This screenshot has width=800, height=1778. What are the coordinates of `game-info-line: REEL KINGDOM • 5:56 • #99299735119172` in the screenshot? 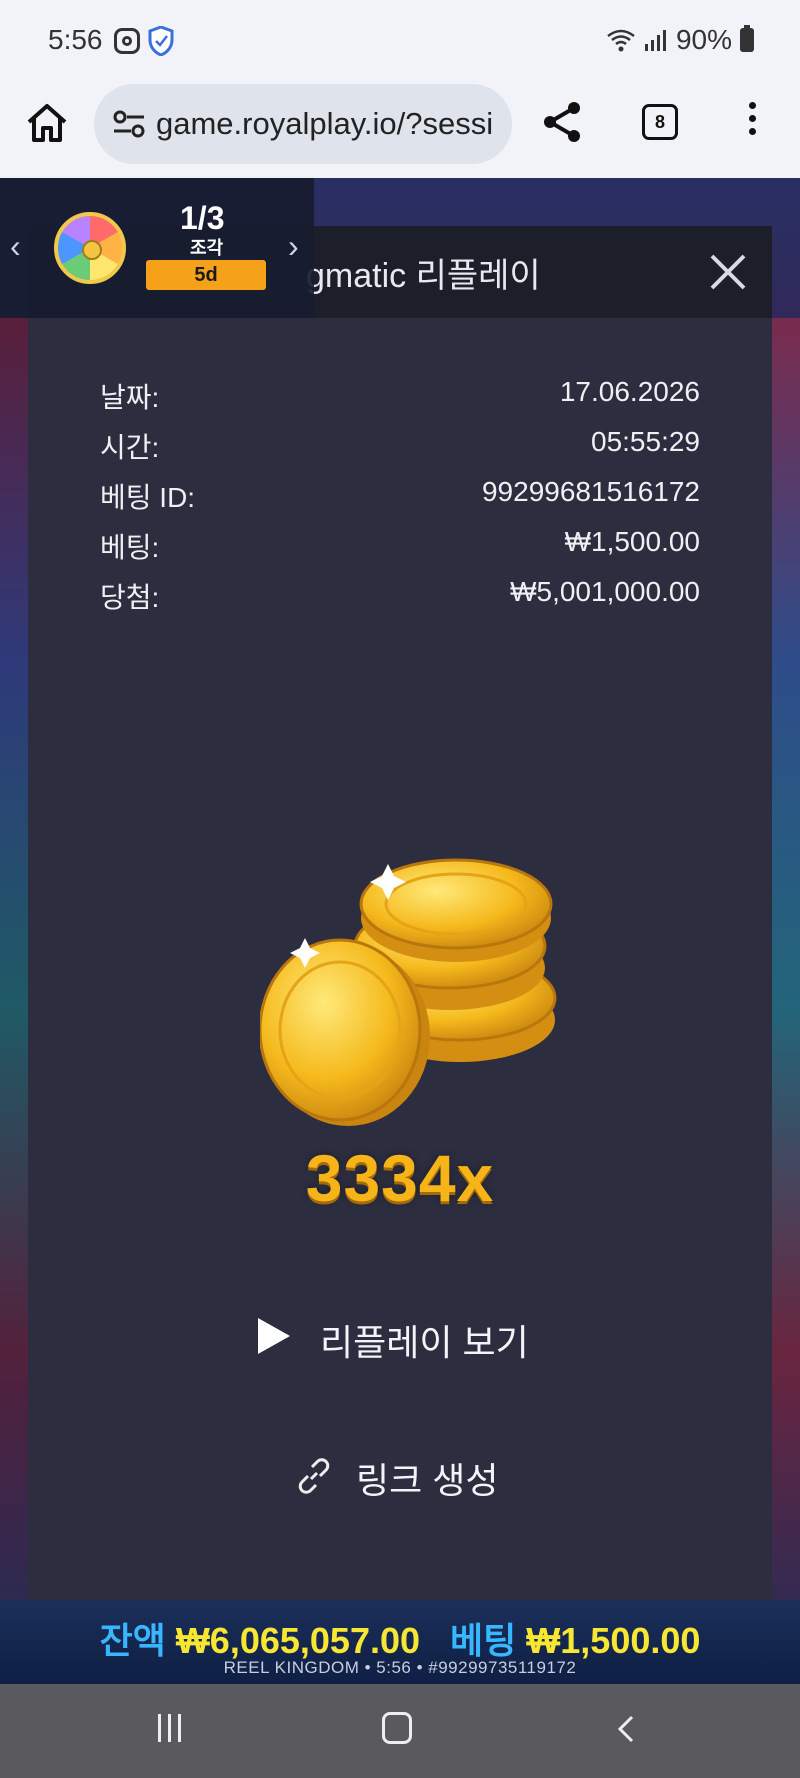 It's located at (400, 1667).